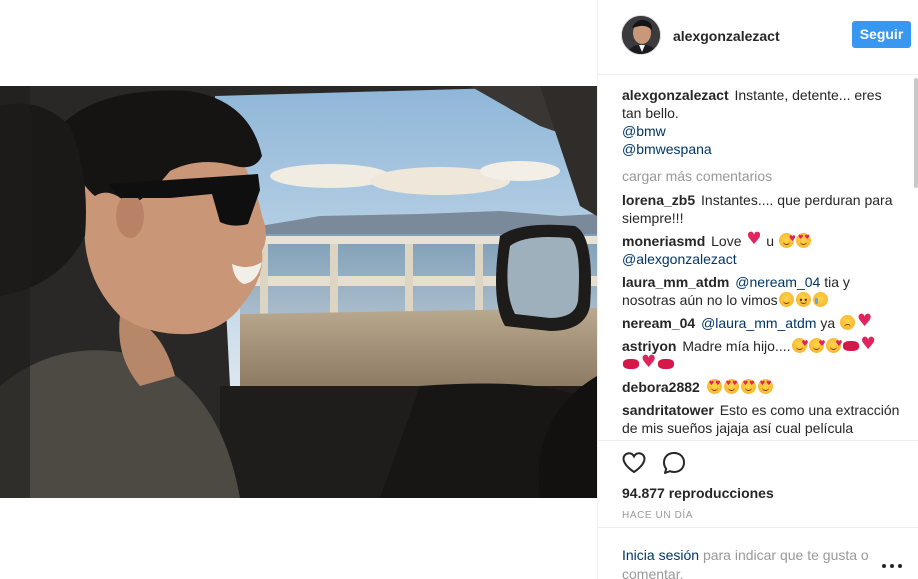 This screenshot has height=579, width=918. I want to click on heart-outline-icon, so click(634, 463).